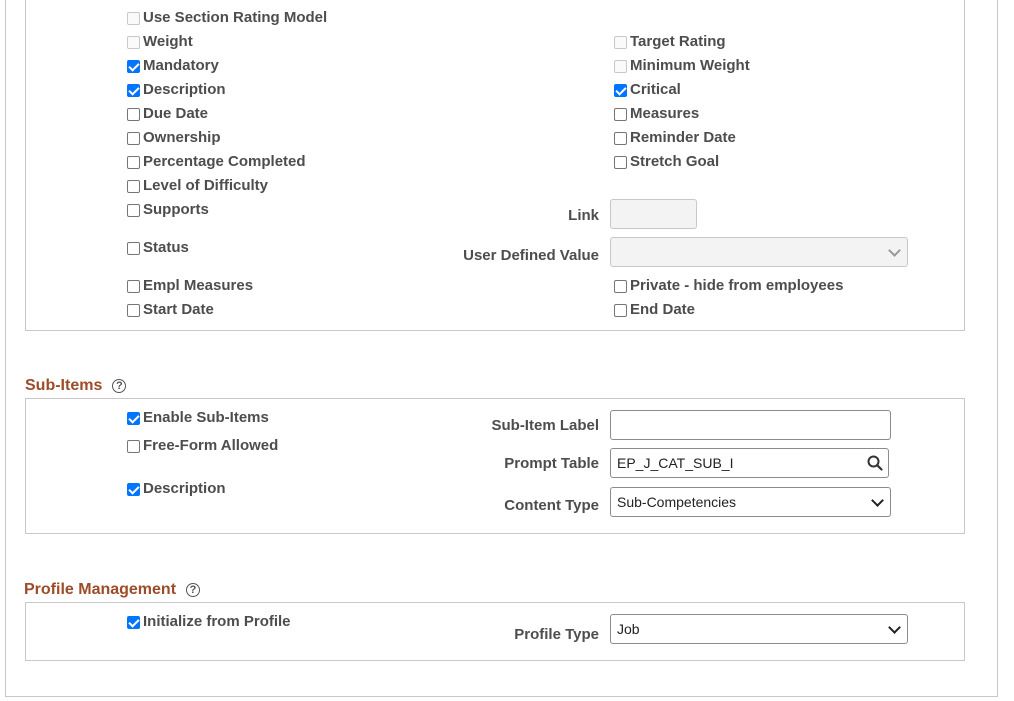 This screenshot has height=701, width=1014. What do you see at coordinates (583, 216) in the screenshot?
I see `link-label: Link` at bounding box center [583, 216].